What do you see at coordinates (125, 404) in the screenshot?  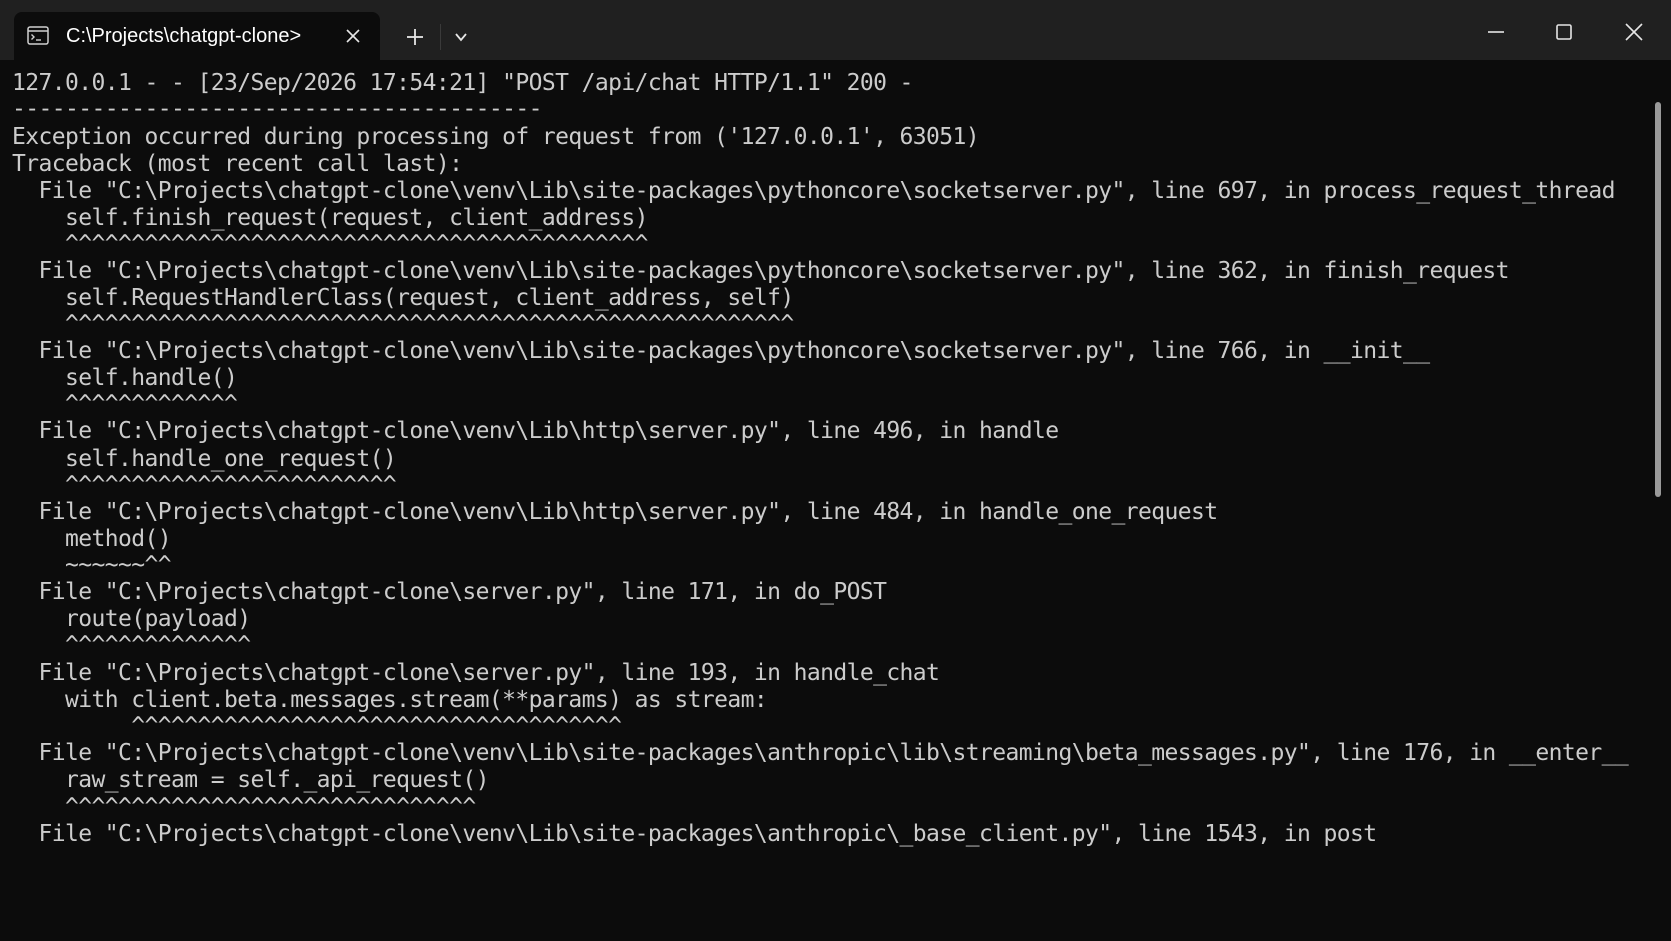 I see `console-line: ^^^^^^^^^^^^^` at bounding box center [125, 404].